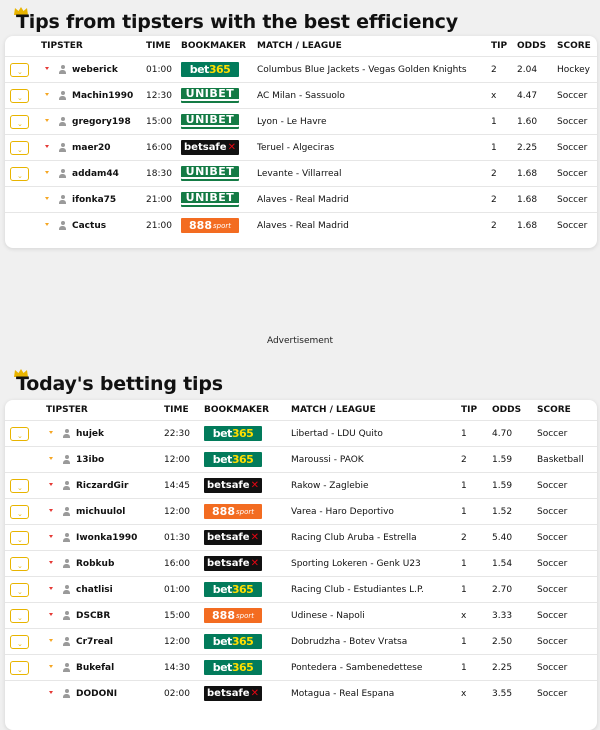 This screenshot has width=600, height=730. What do you see at coordinates (95, 564) in the screenshot?
I see `tipster-name: Robkub` at bounding box center [95, 564].